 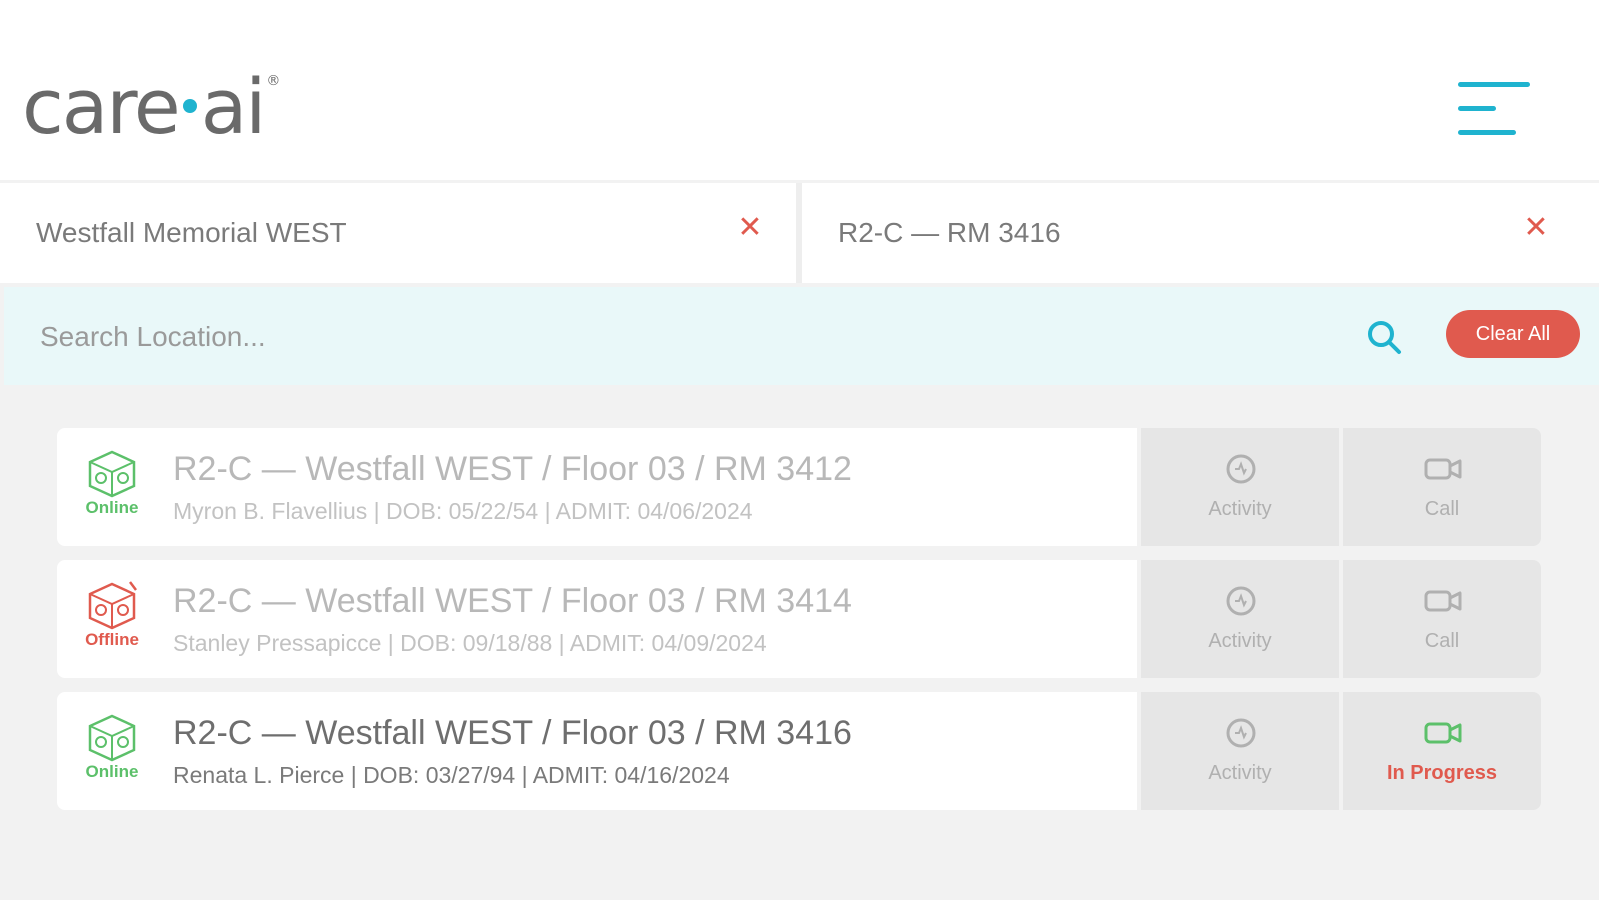 What do you see at coordinates (1200, 233) in the screenshot?
I see `filter-chip-room: R2-C — RM 3416 ✕` at bounding box center [1200, 233].